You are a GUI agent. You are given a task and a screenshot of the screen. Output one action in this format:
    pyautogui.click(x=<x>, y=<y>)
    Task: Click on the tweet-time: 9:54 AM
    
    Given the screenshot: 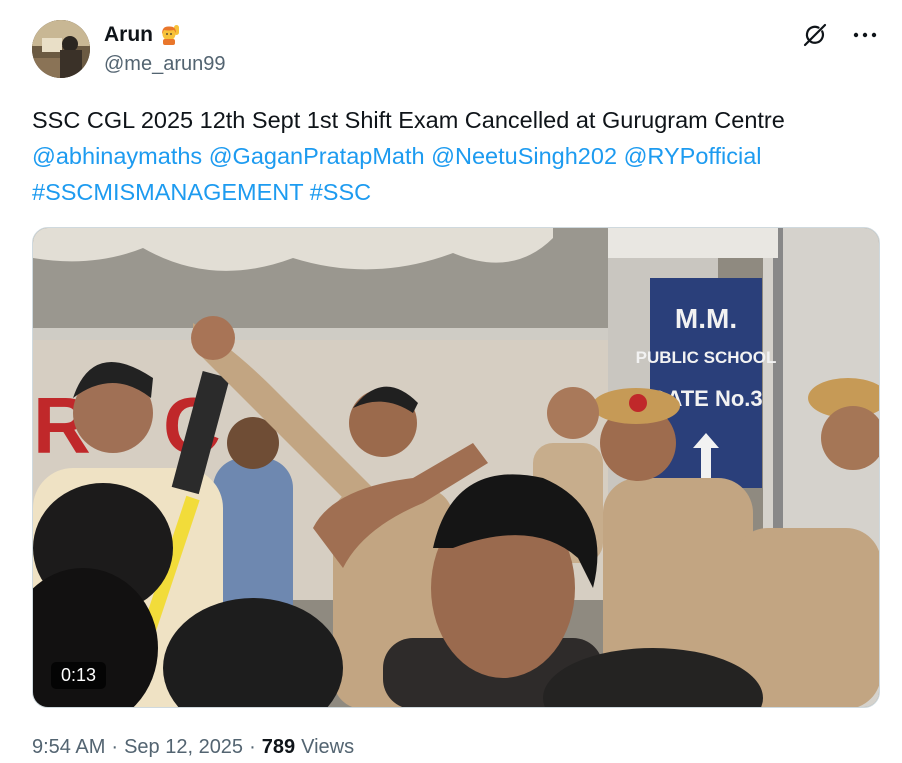 What is the action you would take?
    pyautogui.click(x=68, y=747)
    